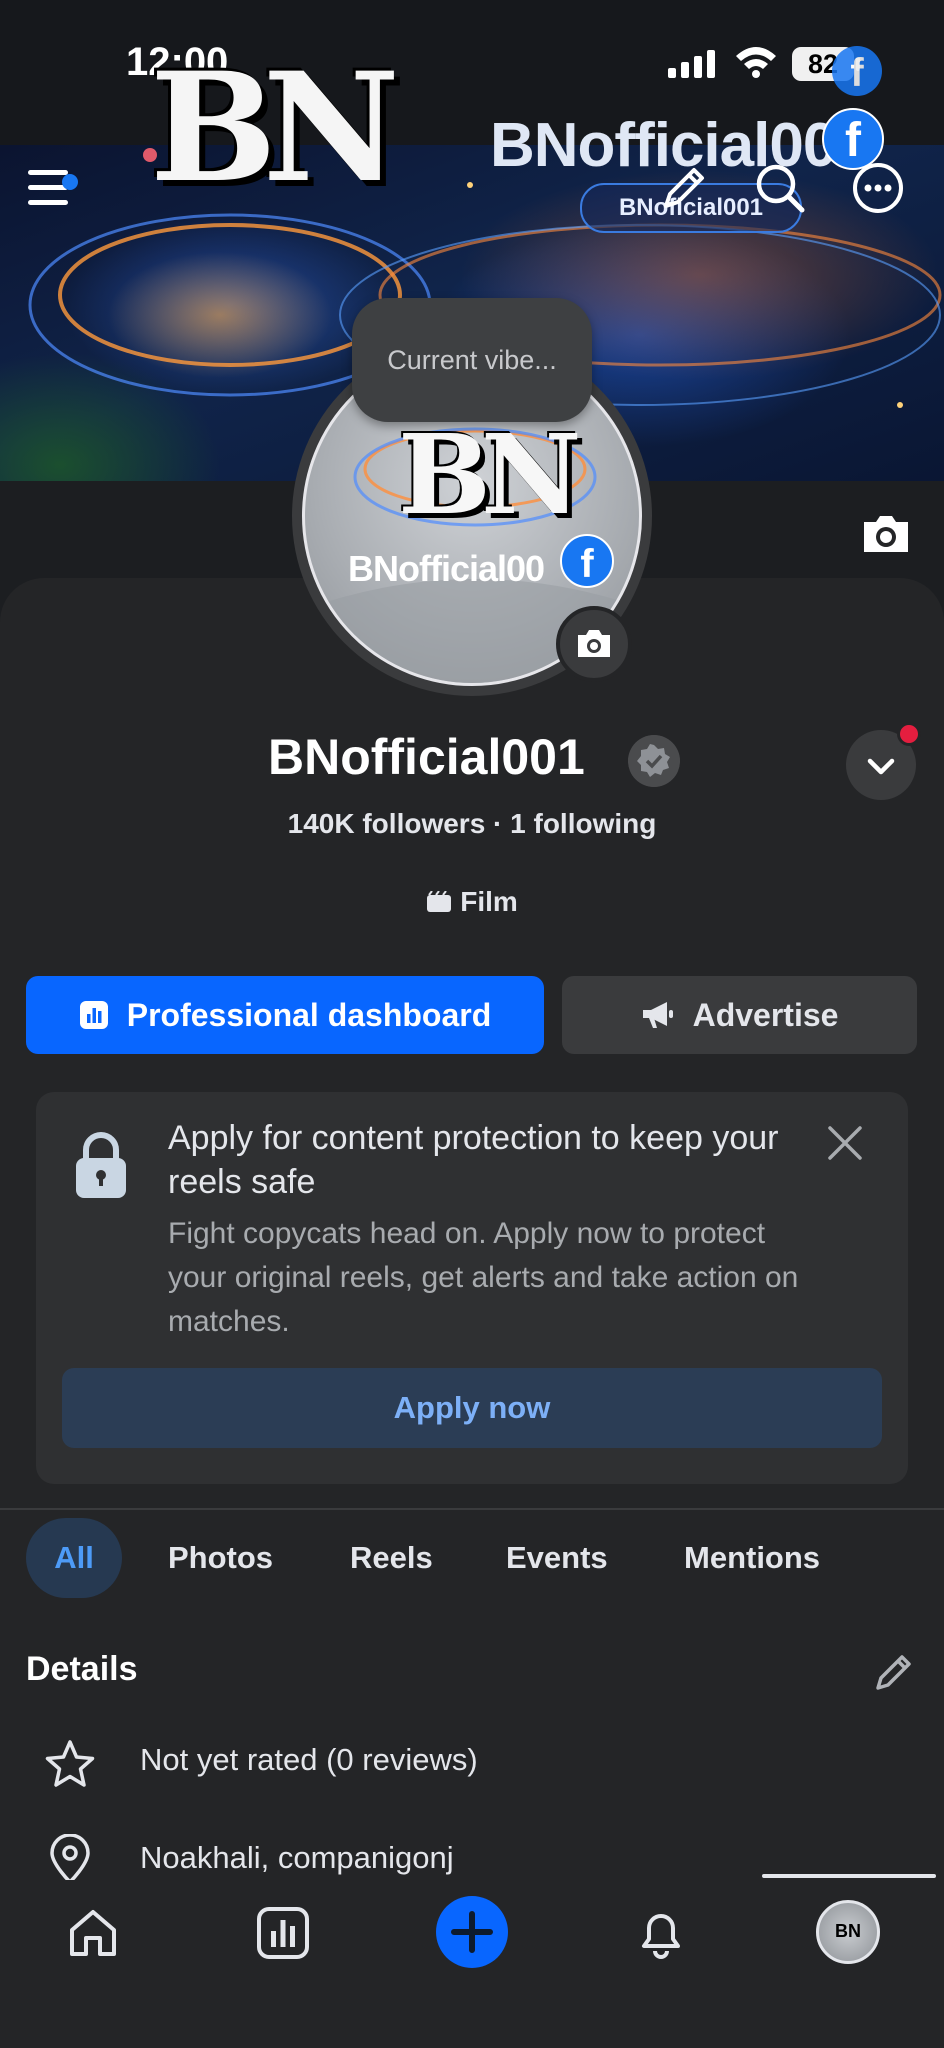 The height and width of the screenshot is (2048, 944). I want to click on apply-now-button: Apply now, so click(472, 1408).